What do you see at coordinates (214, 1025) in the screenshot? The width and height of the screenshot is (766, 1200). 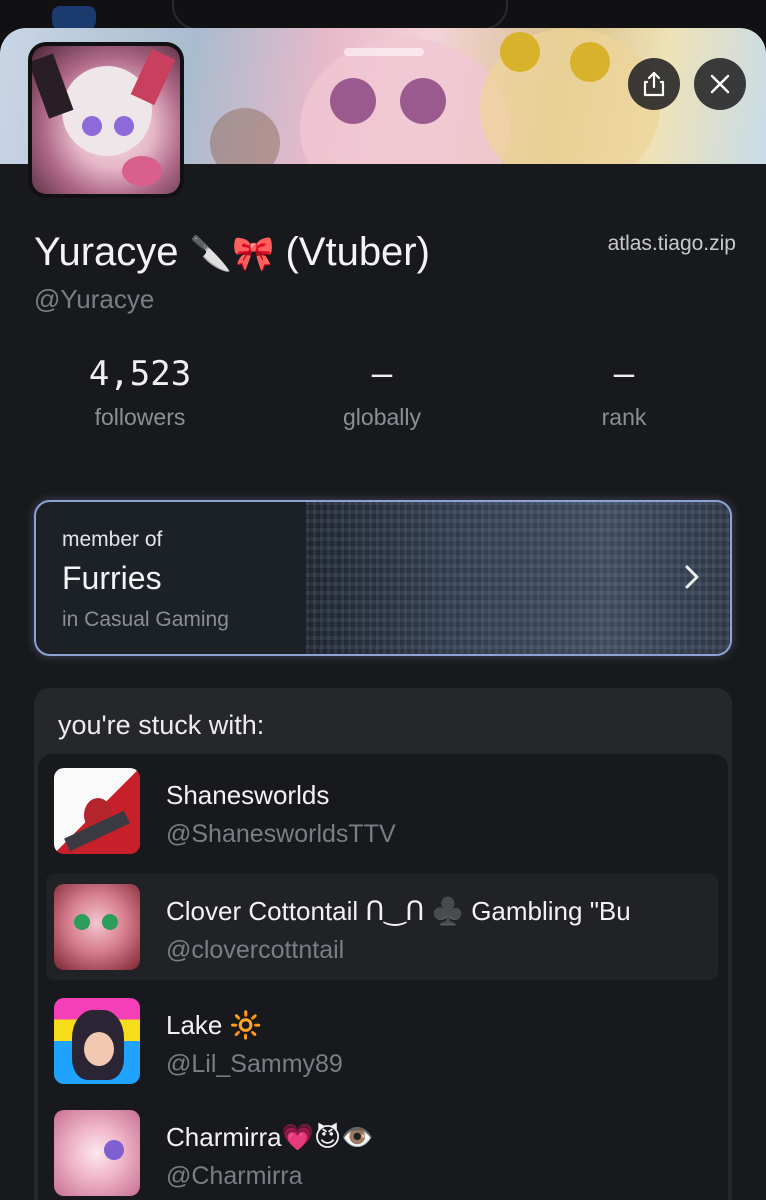 I see `user-name: Lake 🔆` at bounding box center [214, 1025].